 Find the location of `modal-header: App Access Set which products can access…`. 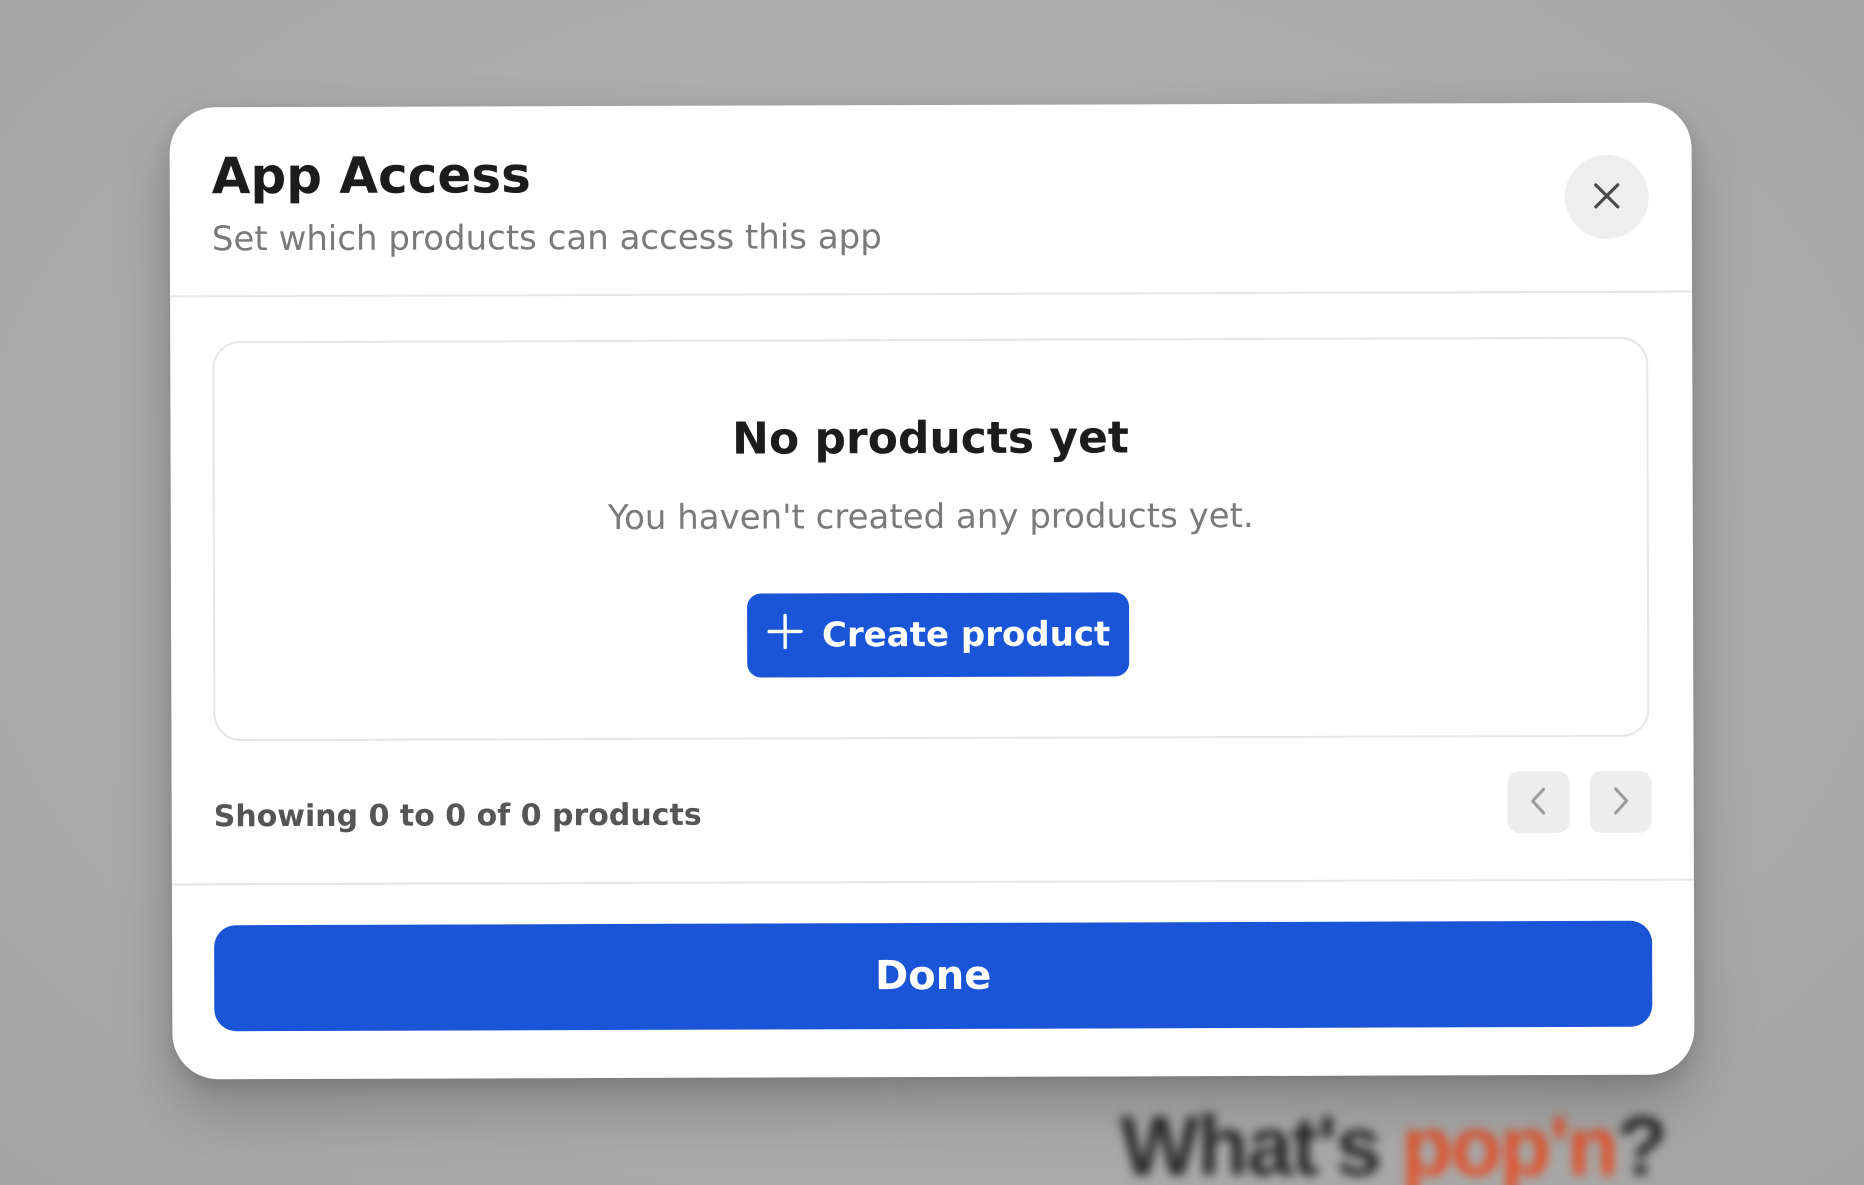

modal-header: App Access Set which products can access… is located at coordinates (931, 200).